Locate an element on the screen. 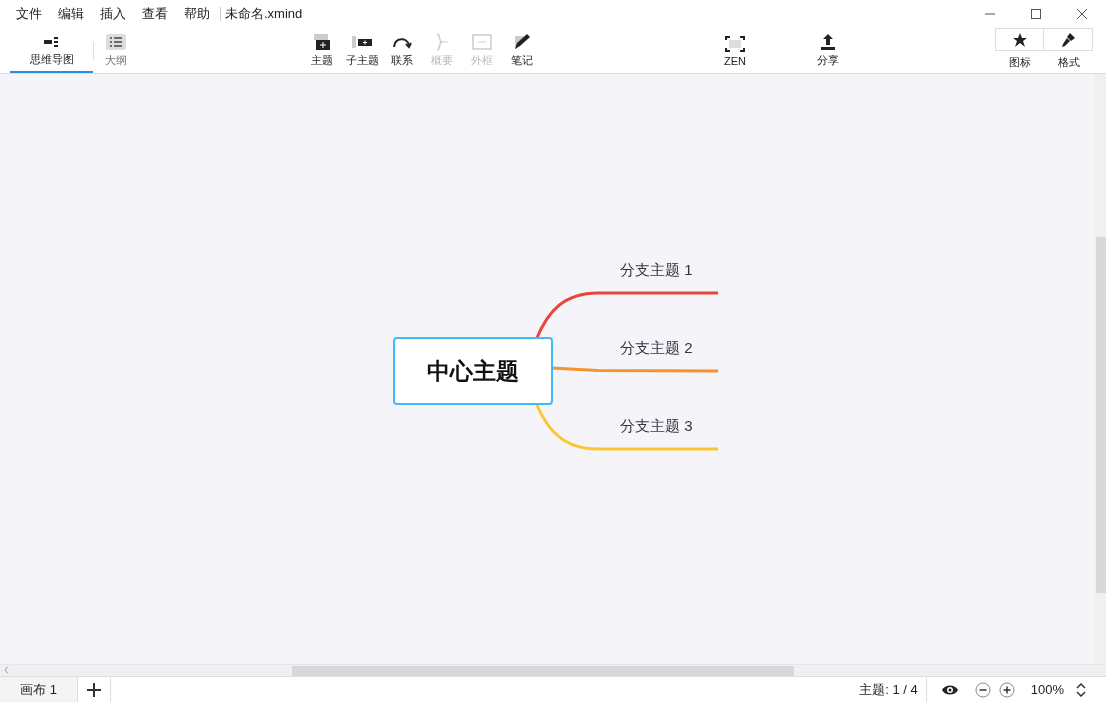 The image size is (1106, 702). menu-item: 文件 is located at coordinates (29, 14).